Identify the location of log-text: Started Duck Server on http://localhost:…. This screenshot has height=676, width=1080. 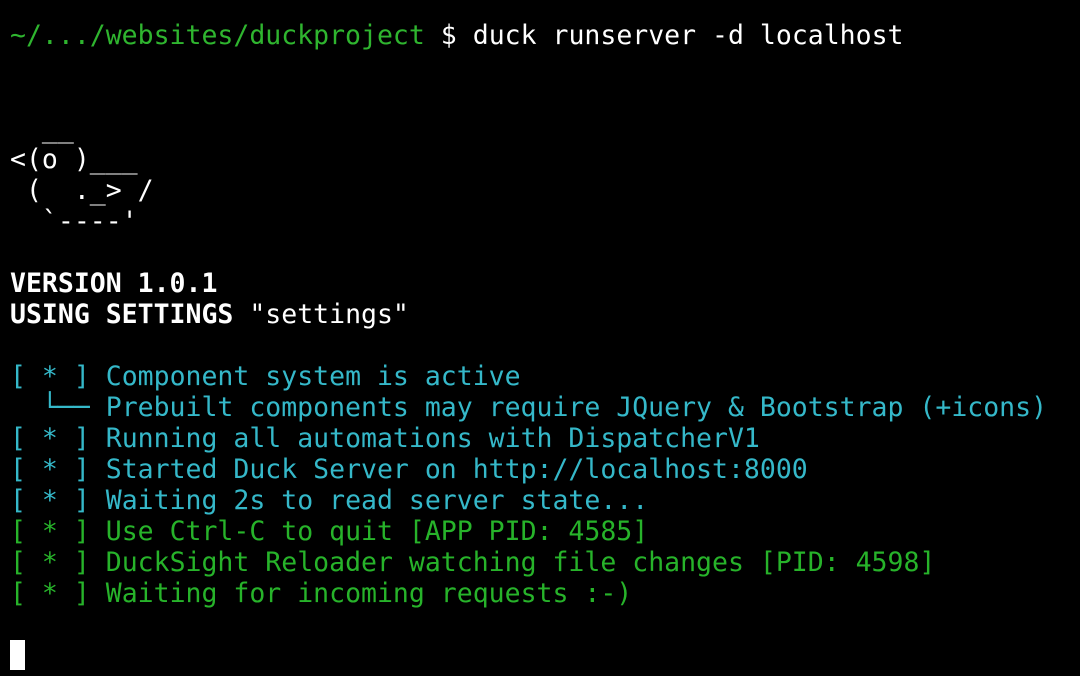
(456, 469).